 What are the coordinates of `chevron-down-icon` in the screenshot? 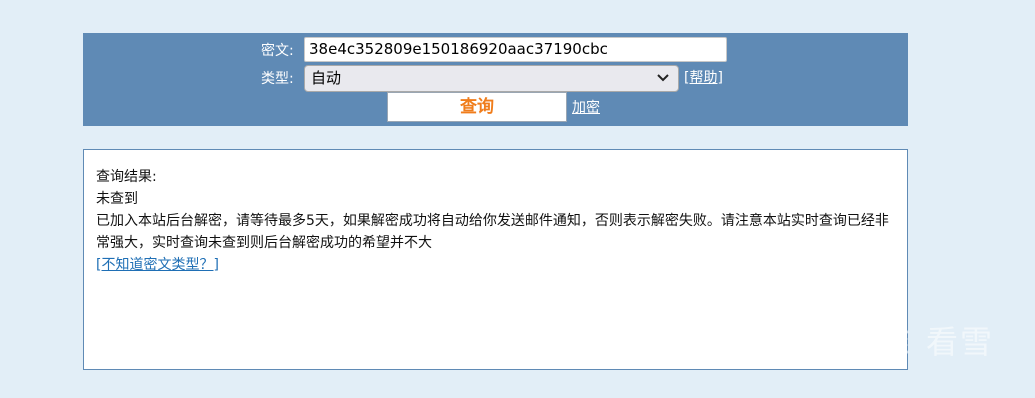 It's located at (663, 78).